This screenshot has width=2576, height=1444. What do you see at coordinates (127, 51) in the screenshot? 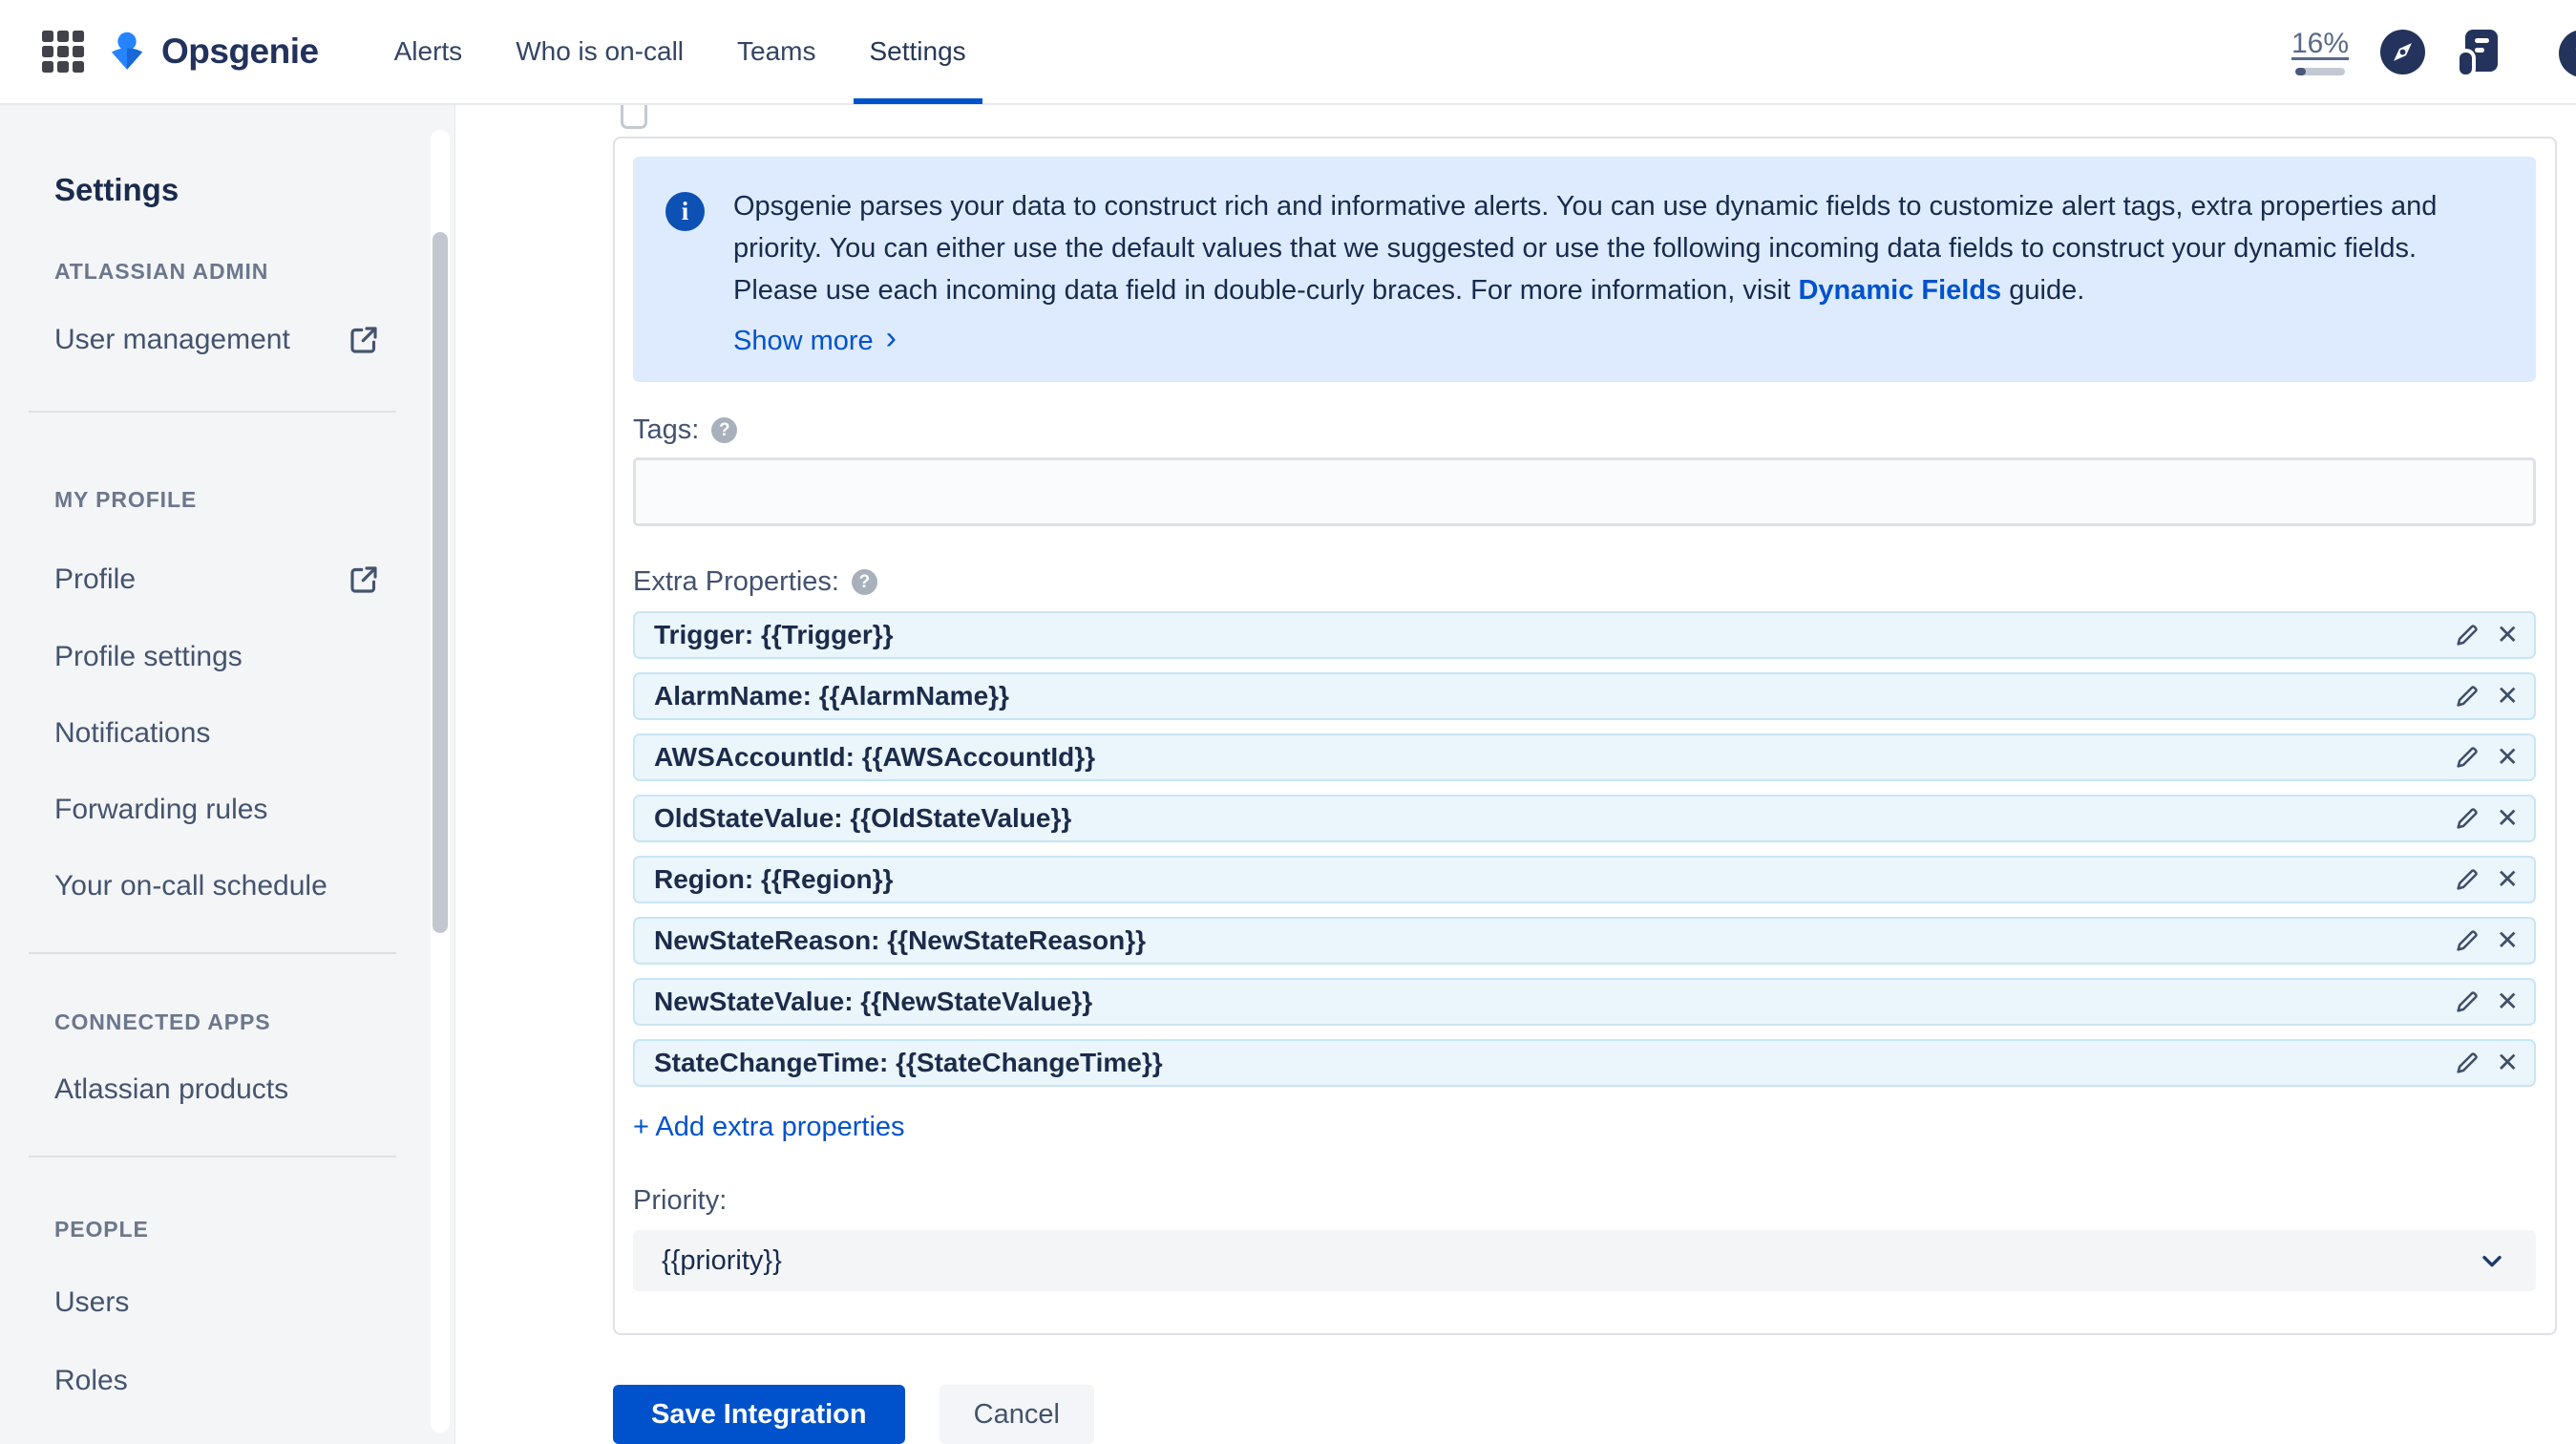
I see `opsgenie-logo-icon` at bounding box center [127, 51].